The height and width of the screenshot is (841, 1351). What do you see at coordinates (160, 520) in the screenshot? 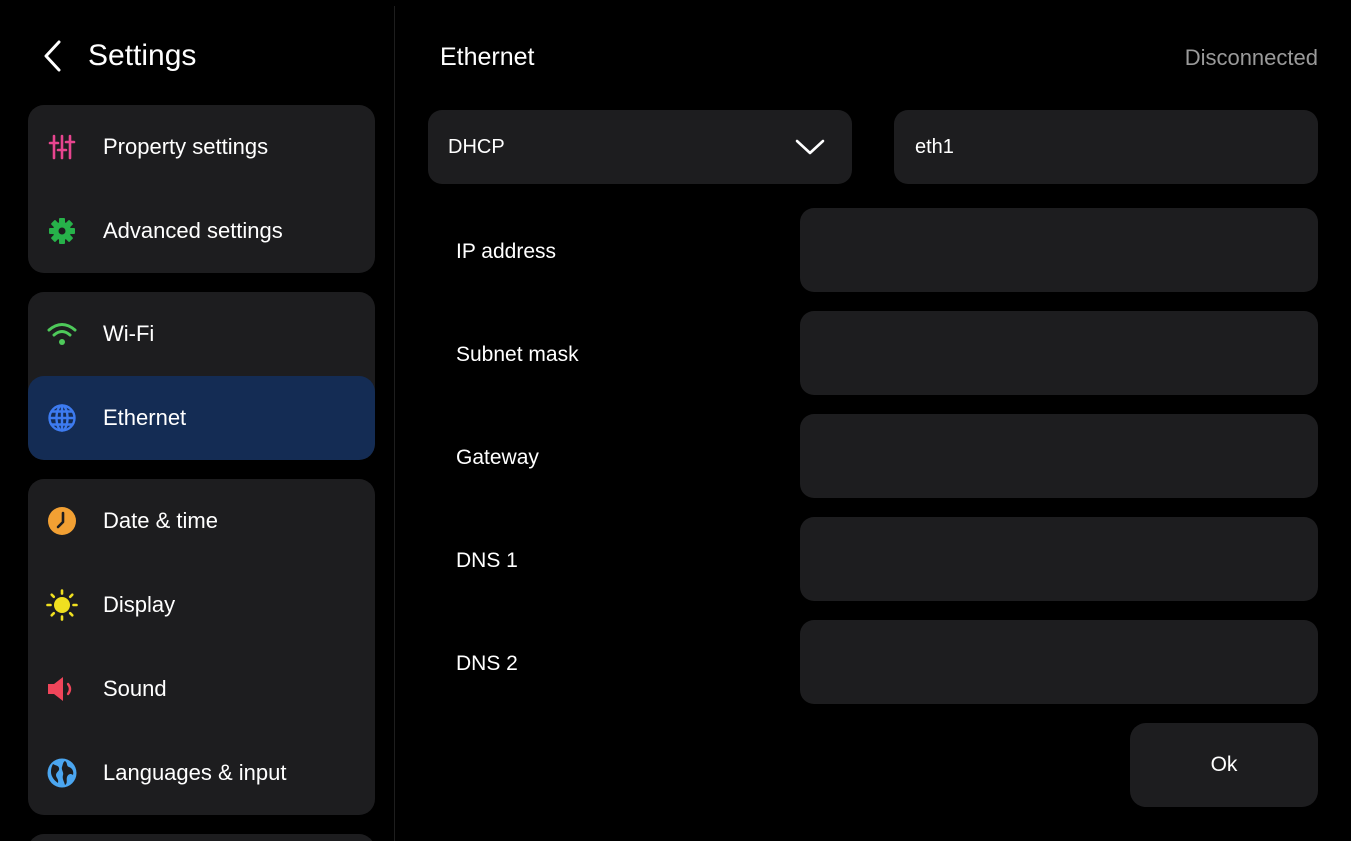
I see `sidebar-item-label: Date & time` at bounding box center [160, 520].